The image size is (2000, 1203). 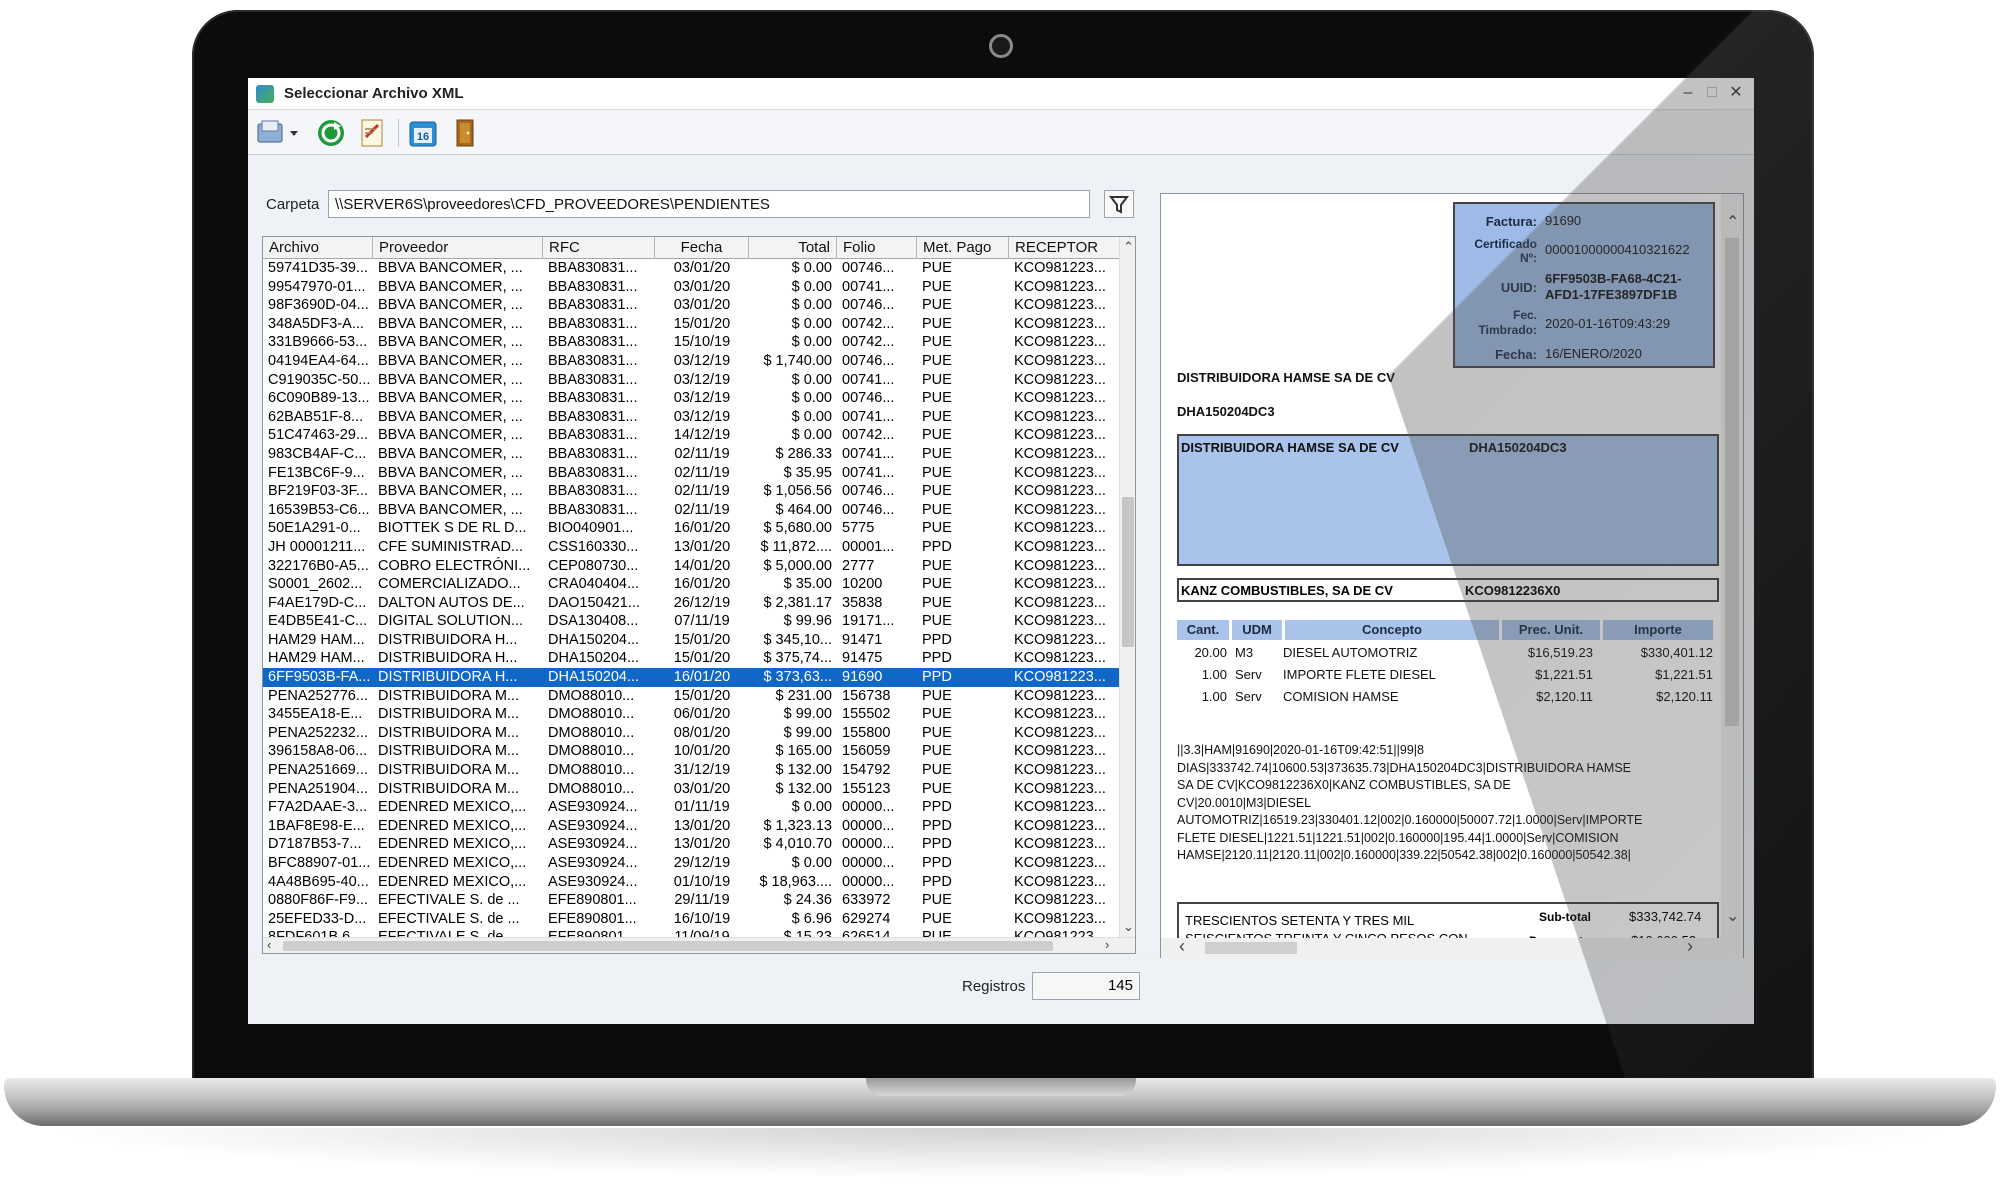 What do you see at coordinates (866, 918) in the screenshot?
I see `table-cell: 629274` at bounding box center [866, 918].